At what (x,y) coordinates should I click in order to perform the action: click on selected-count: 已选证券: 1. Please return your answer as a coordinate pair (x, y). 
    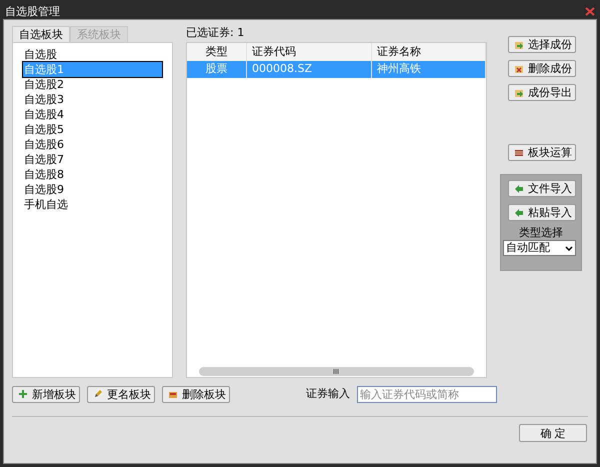
    Looking at the image, I should click on (216, 33).